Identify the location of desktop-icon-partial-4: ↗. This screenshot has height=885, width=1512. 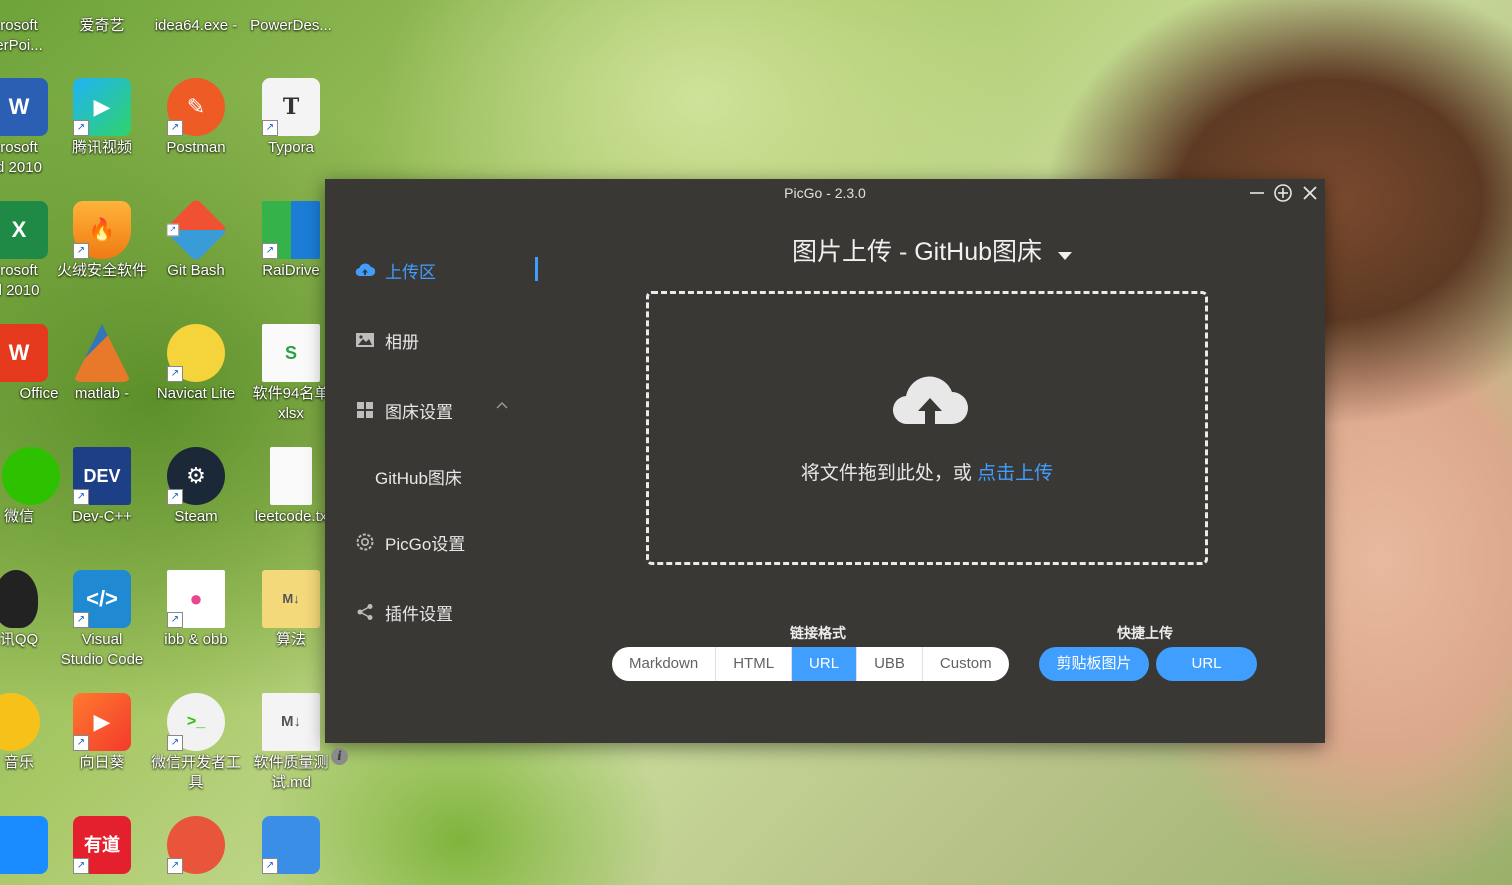
(291, 846).